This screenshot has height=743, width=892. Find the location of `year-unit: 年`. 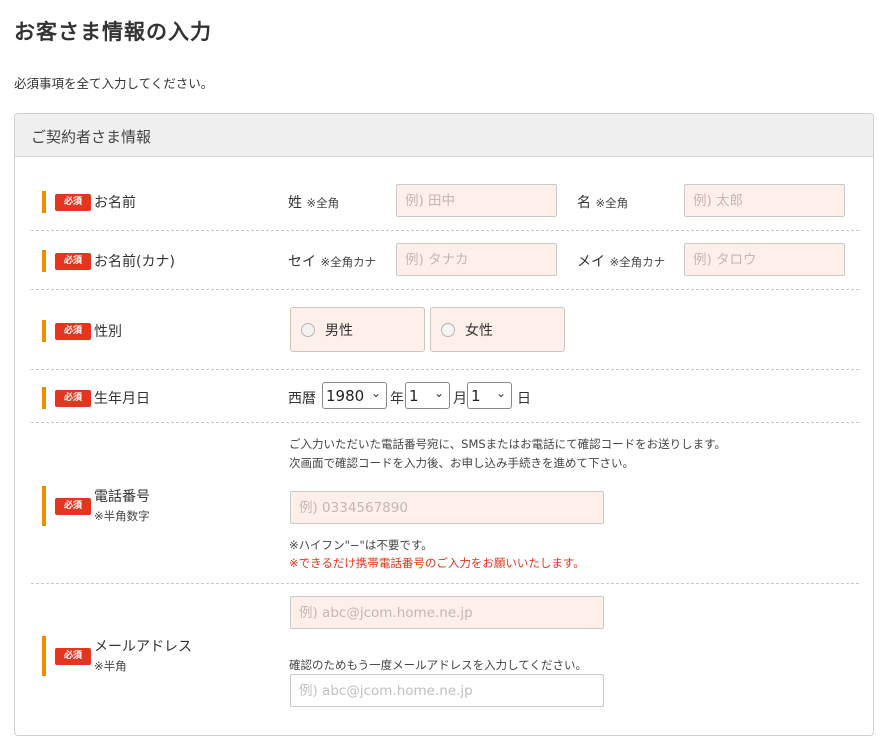

year-unit: 年 is located at coordinates (397, 399).